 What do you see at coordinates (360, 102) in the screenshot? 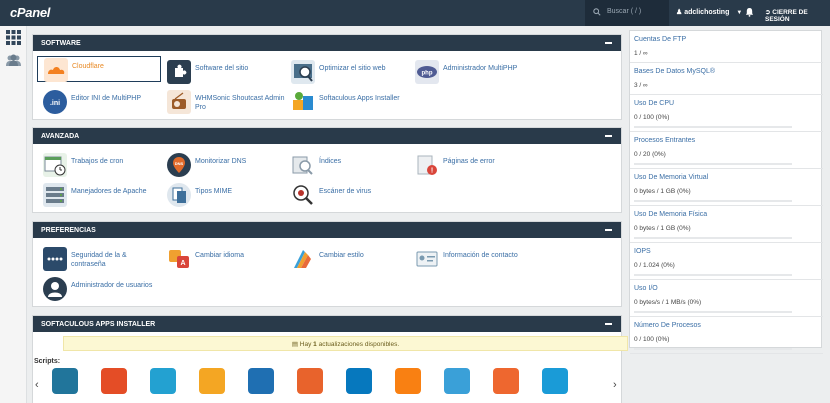
I see `item-softaculous: Softaculous Apps Installer` at bounding box center [360, 102].